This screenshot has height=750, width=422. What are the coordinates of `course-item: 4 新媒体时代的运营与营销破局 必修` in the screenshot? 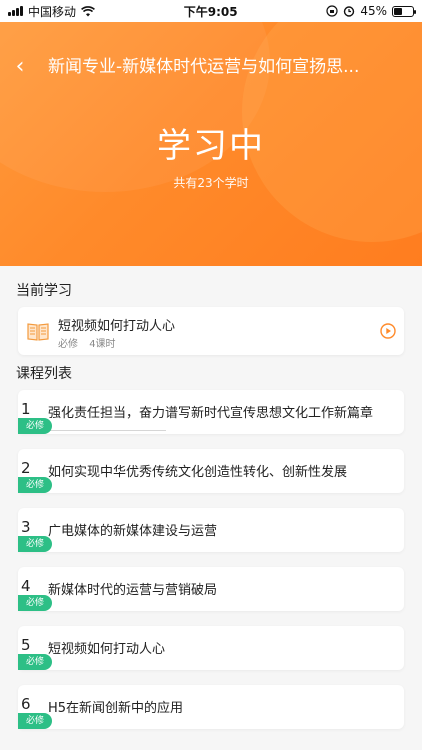 It's located at (211, 589).